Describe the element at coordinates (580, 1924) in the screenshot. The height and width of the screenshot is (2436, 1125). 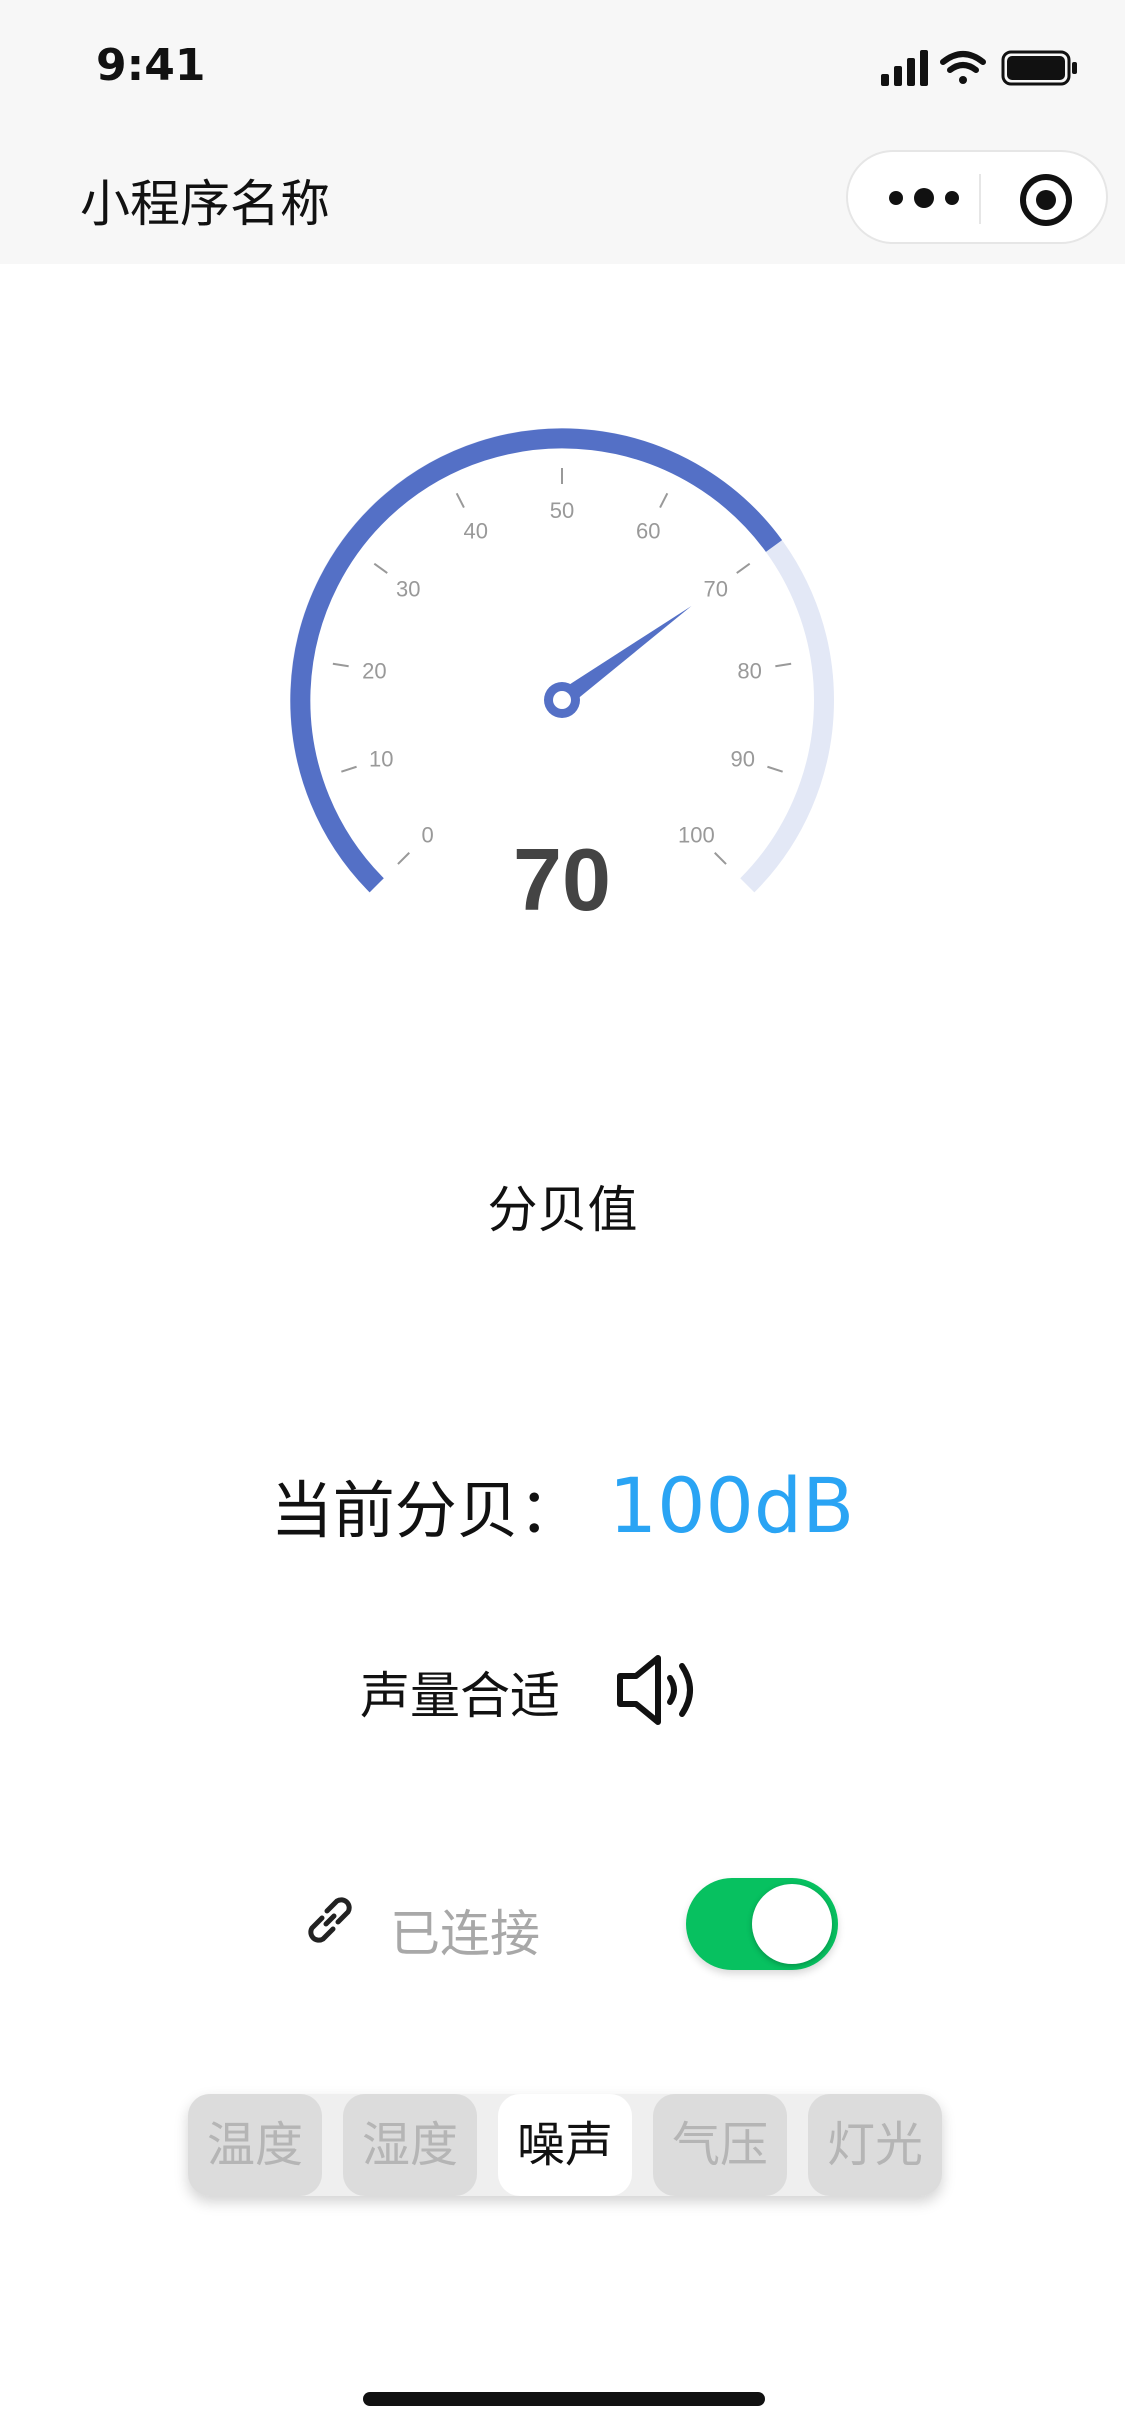
I see `connection-row: 已连接` at that location.